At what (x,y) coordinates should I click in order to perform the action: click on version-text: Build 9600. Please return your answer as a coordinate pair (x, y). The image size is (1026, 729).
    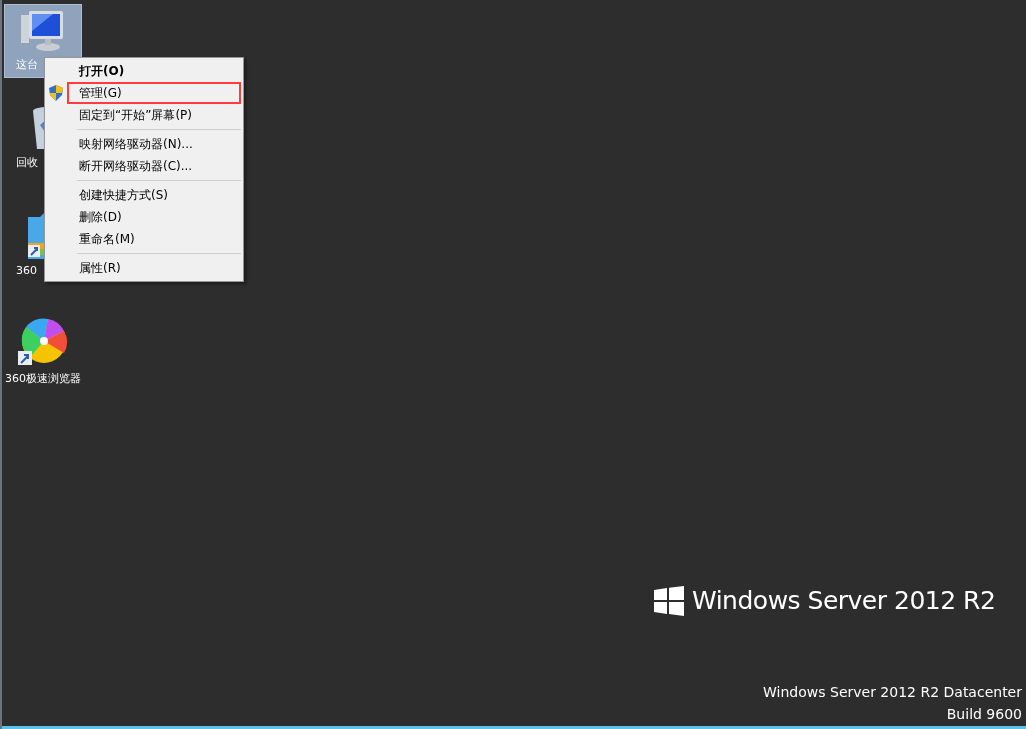
    Looking at the image, I should click on (984, 714).